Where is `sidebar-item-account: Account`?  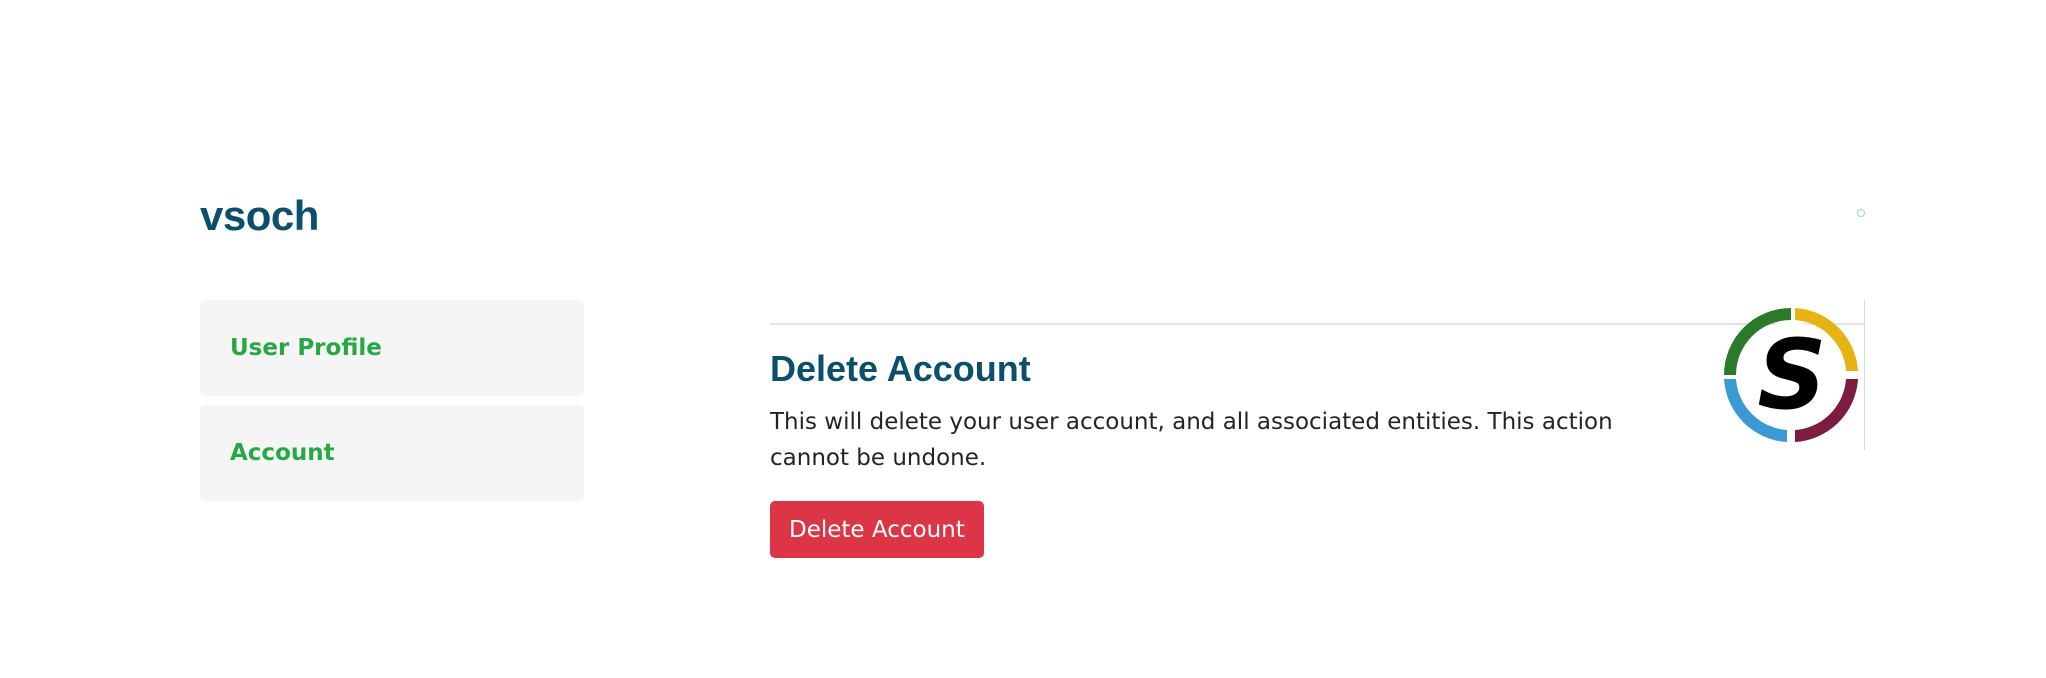 sidebar-item-account: Account is located at coordinates (392, 453).